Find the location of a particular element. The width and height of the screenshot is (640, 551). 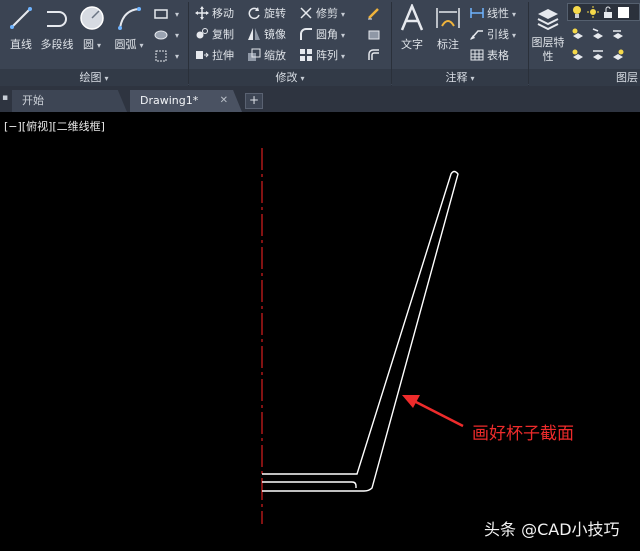

scale-button: 缩放 is located at coordinates (266, 55).